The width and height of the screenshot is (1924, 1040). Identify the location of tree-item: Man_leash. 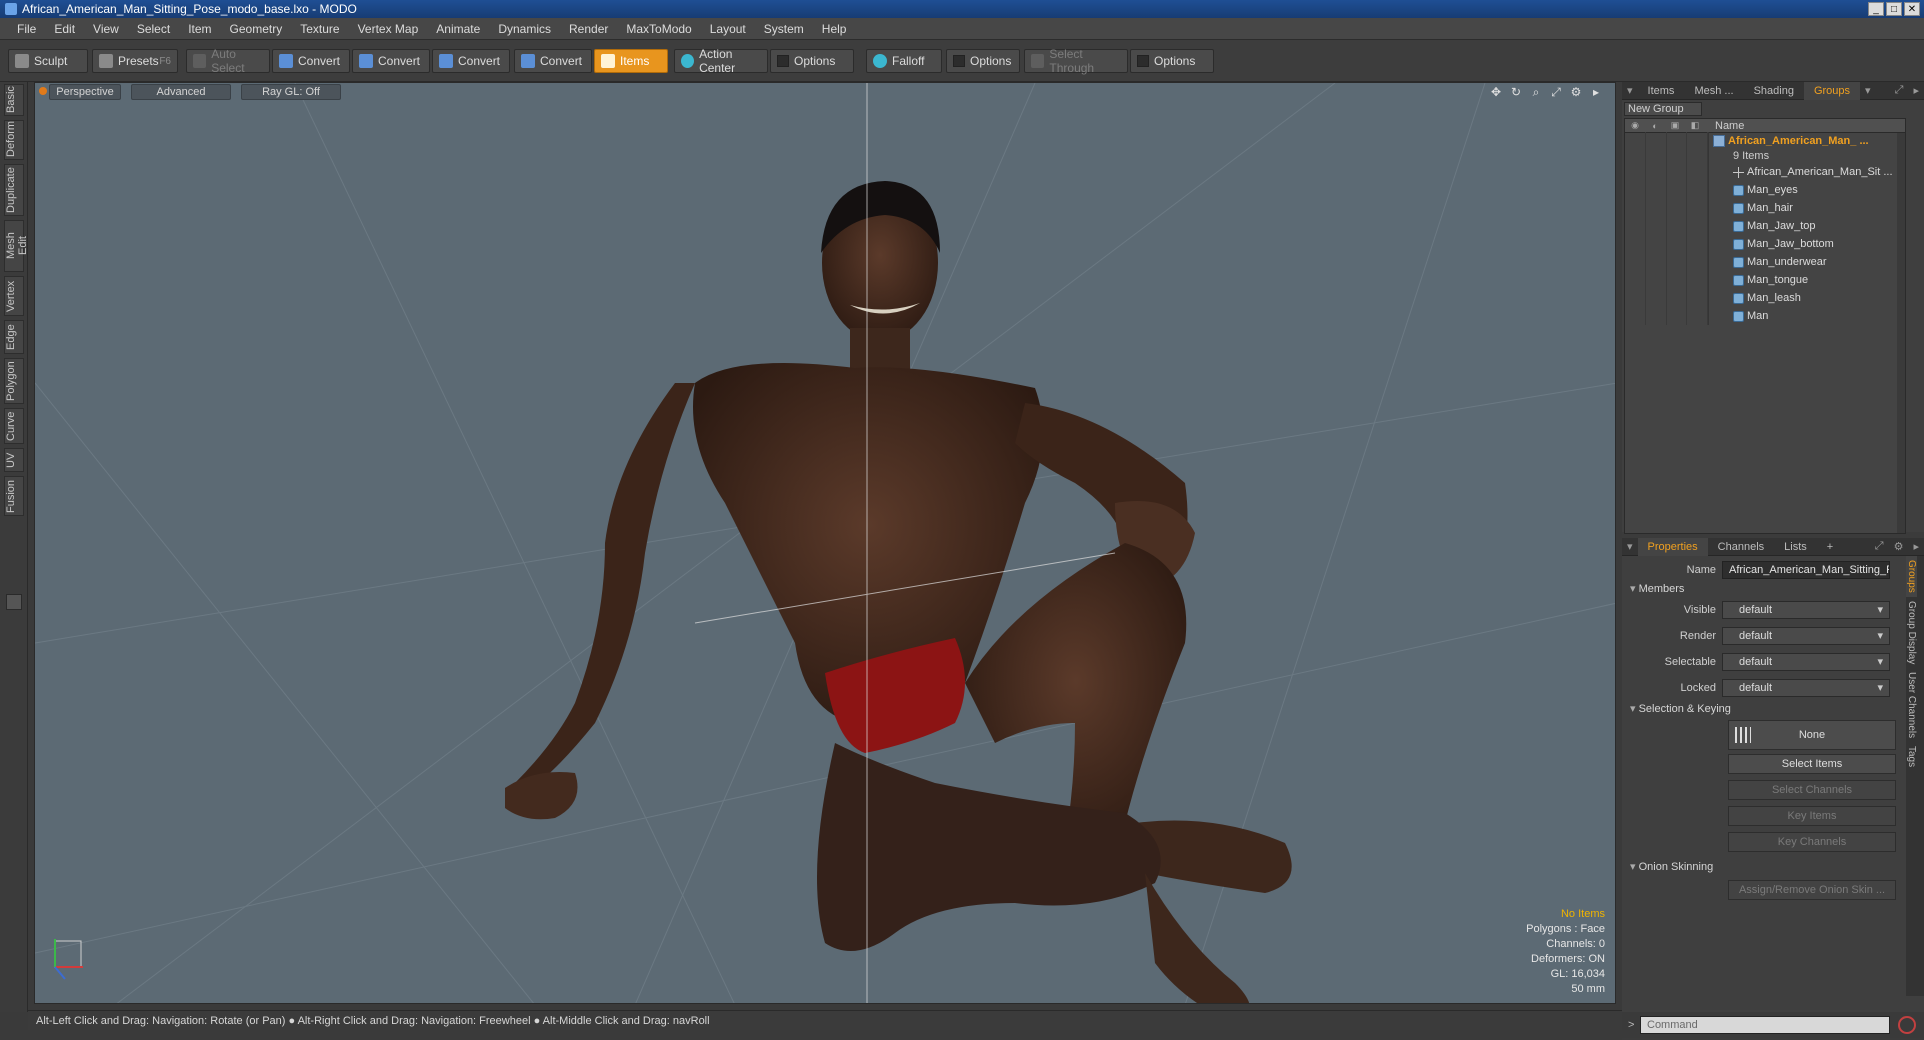
(1765, 298).